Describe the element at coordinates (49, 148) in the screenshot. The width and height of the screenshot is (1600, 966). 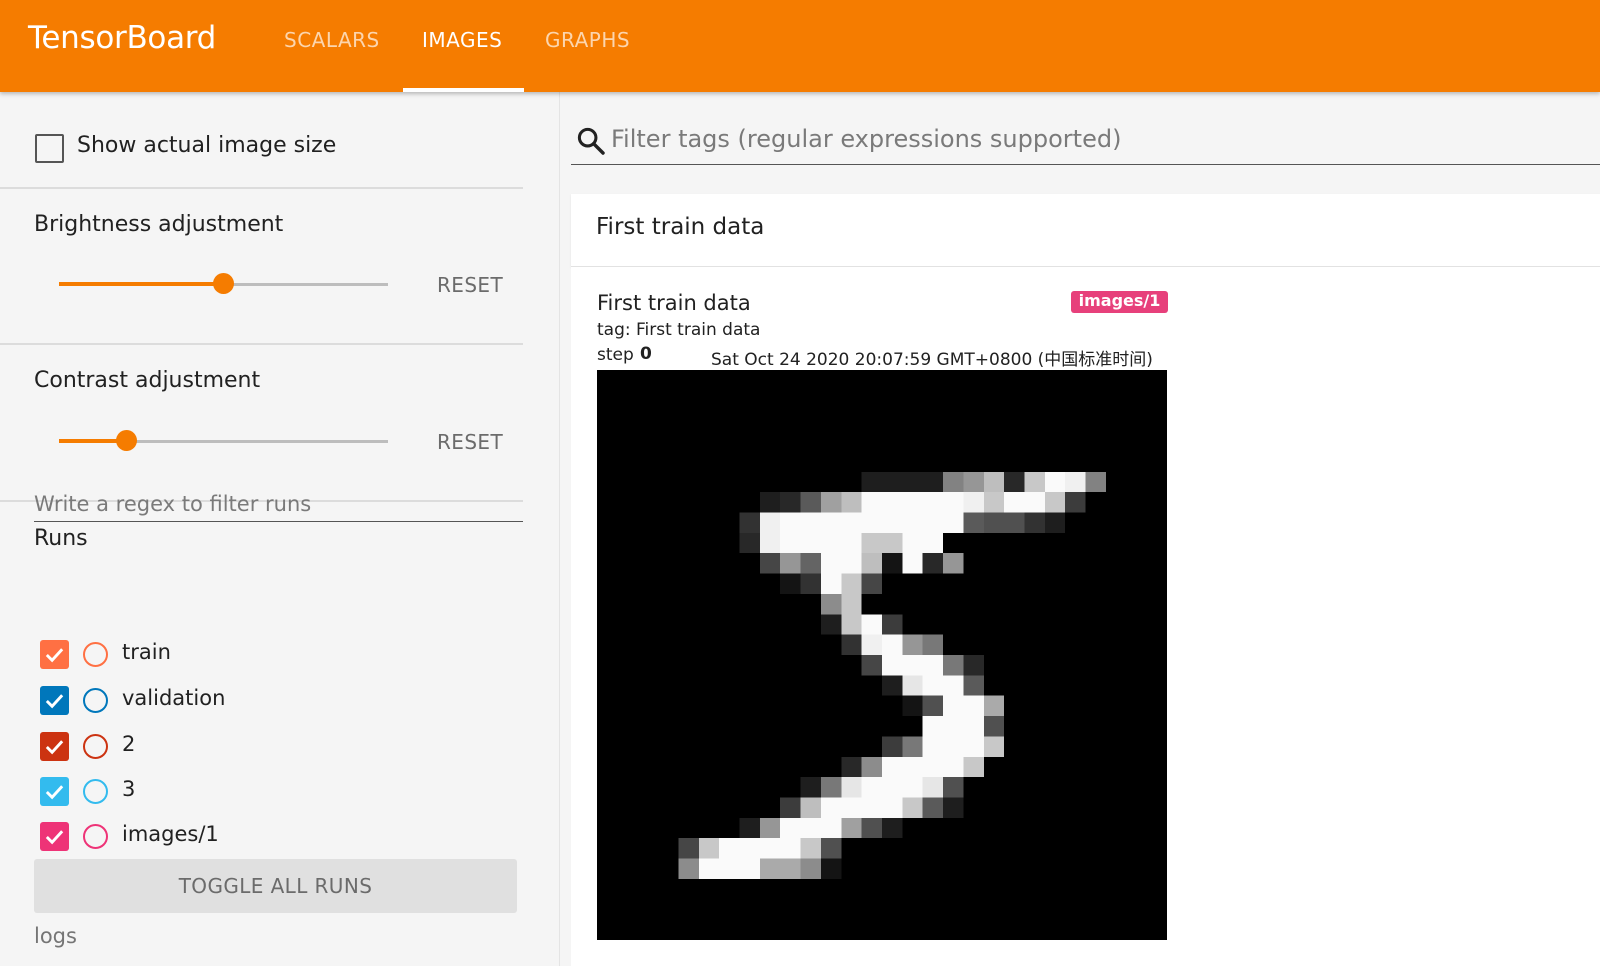
I see `show-actual-size-checkbox` at that location.